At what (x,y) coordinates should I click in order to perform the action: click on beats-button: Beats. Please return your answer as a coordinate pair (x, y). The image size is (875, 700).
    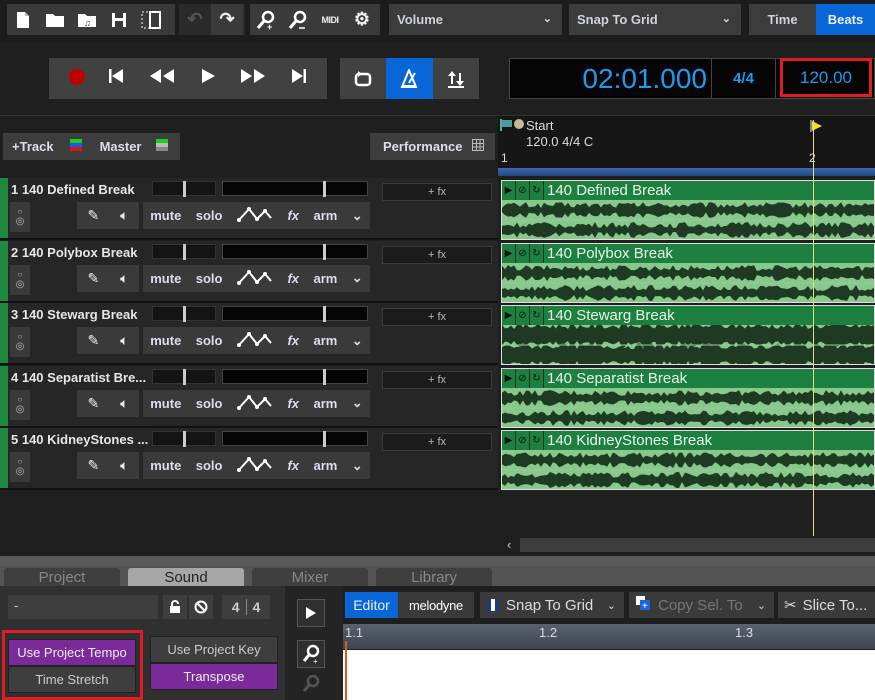
    Looking at the image, I should click on (845, 19).